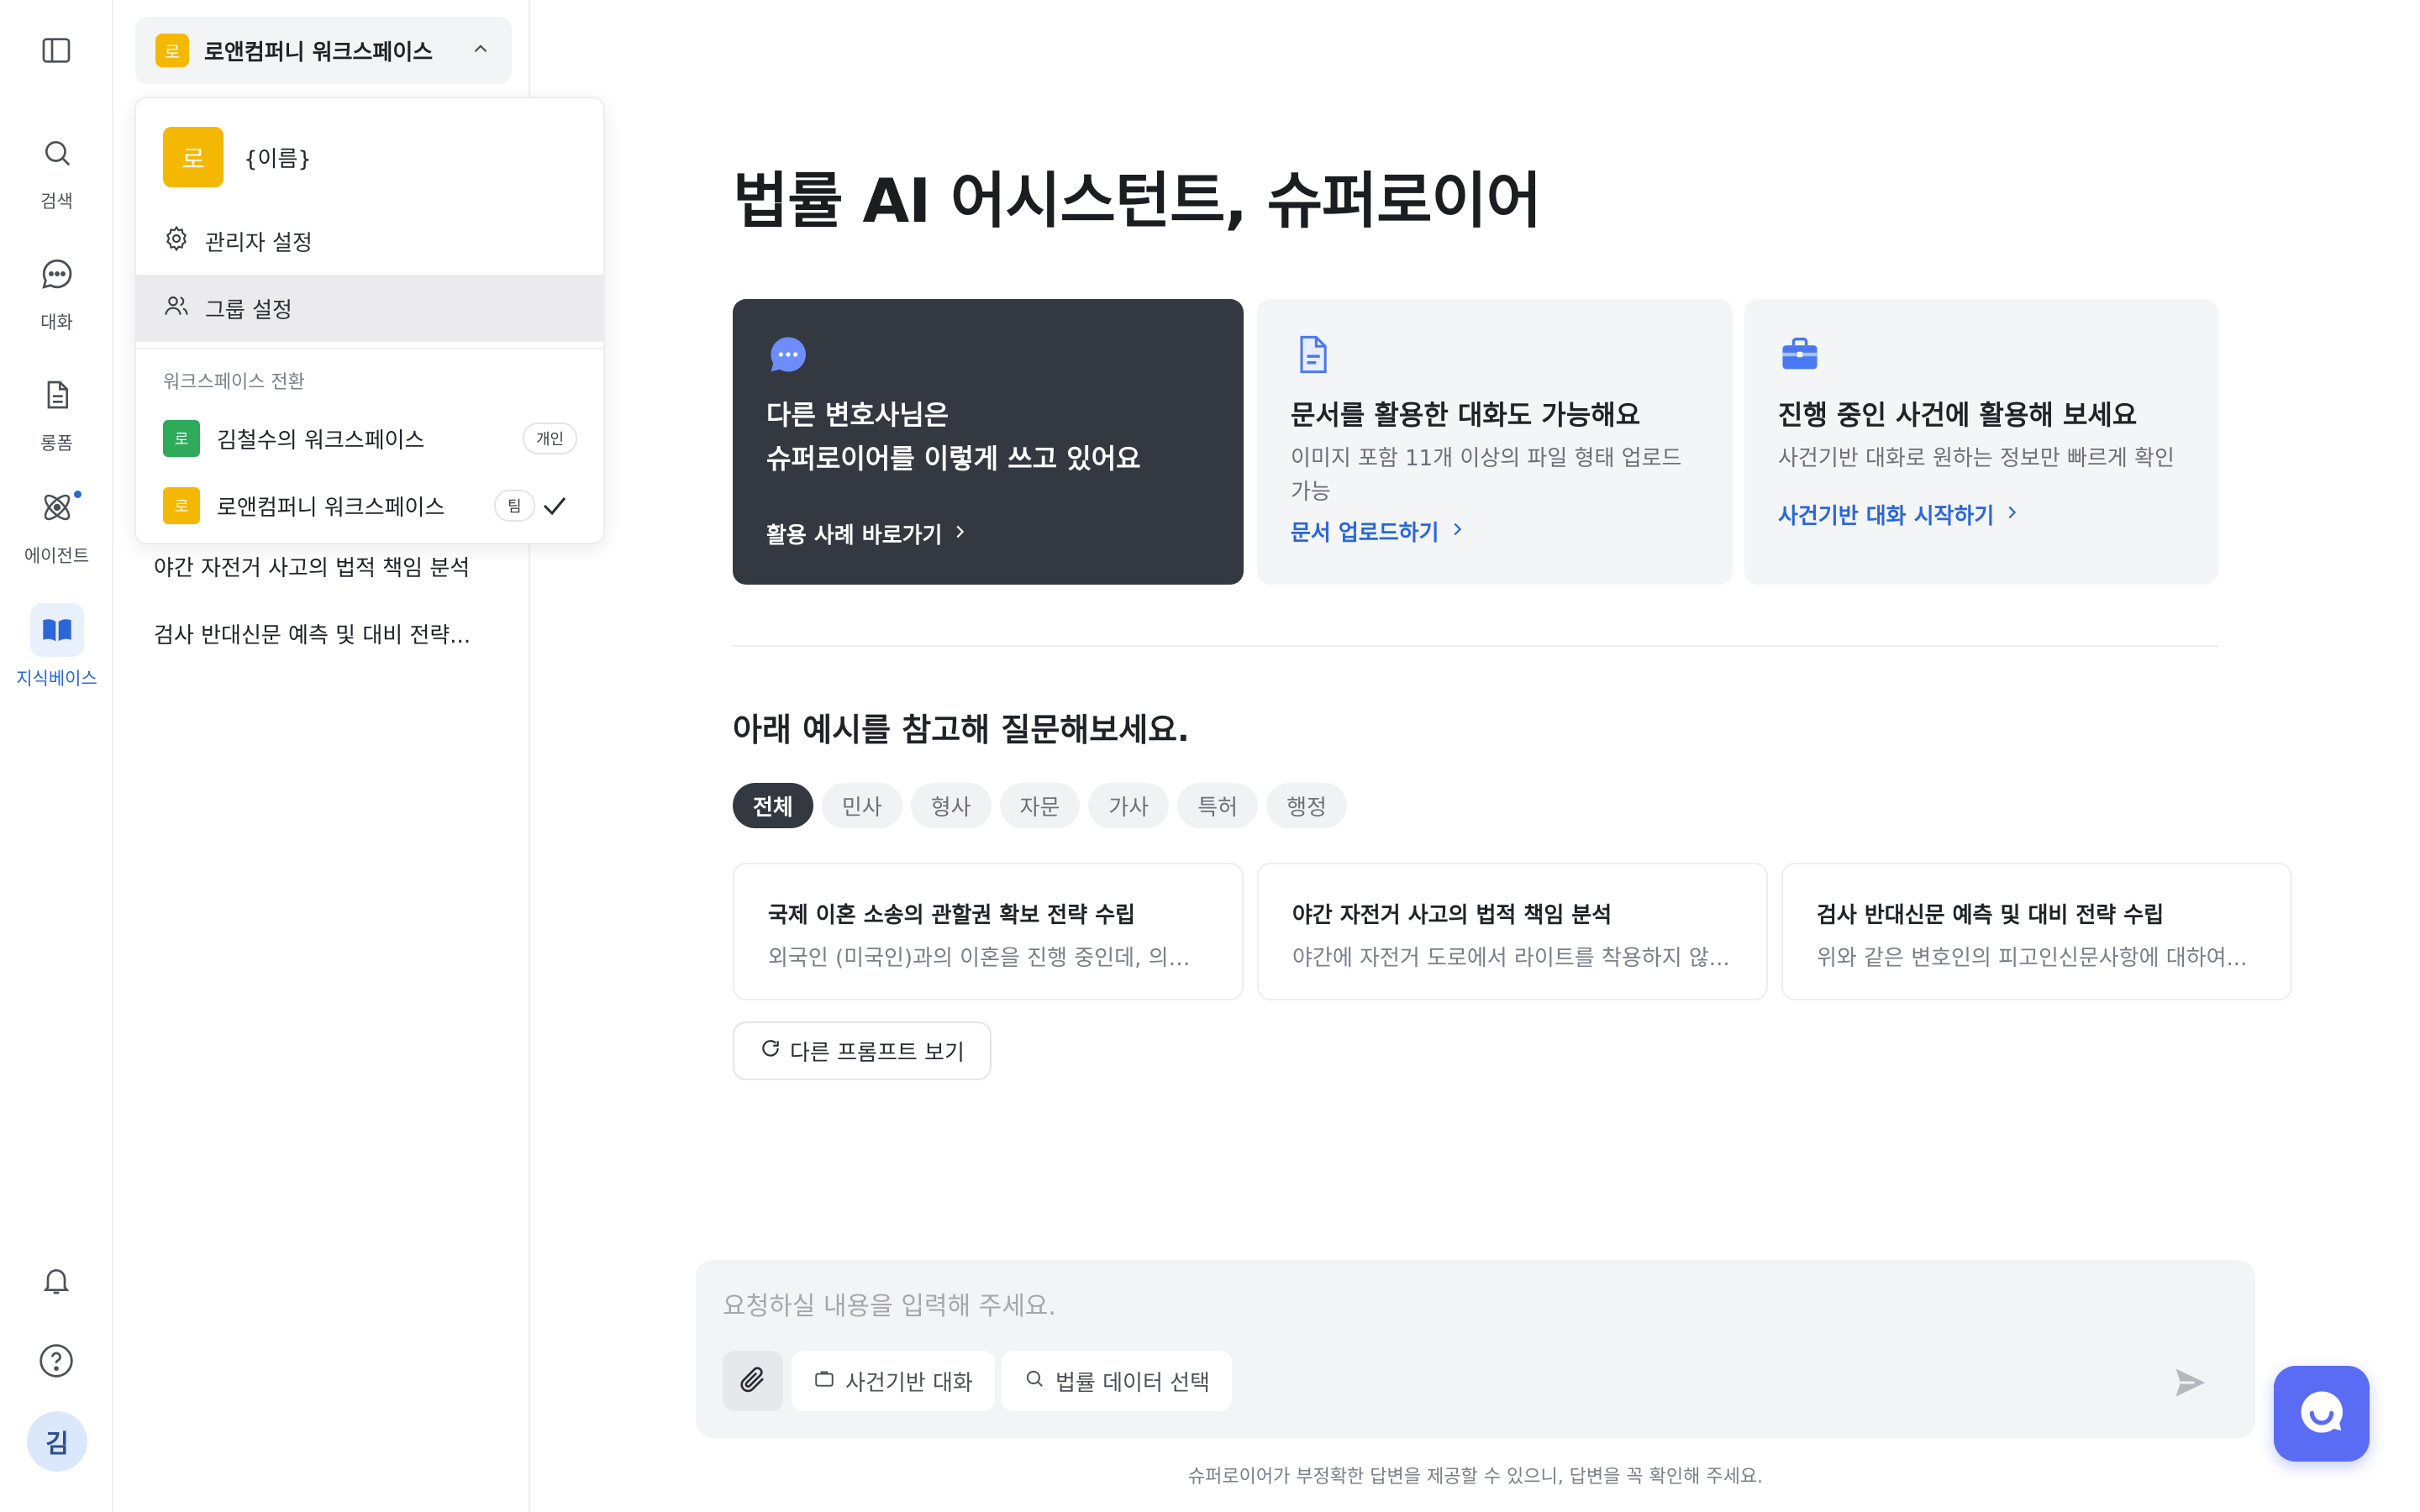 The width and height of the screenshot is (2420, 1512). I want to click on rail-agent: 에이전트, so click(56, 524).